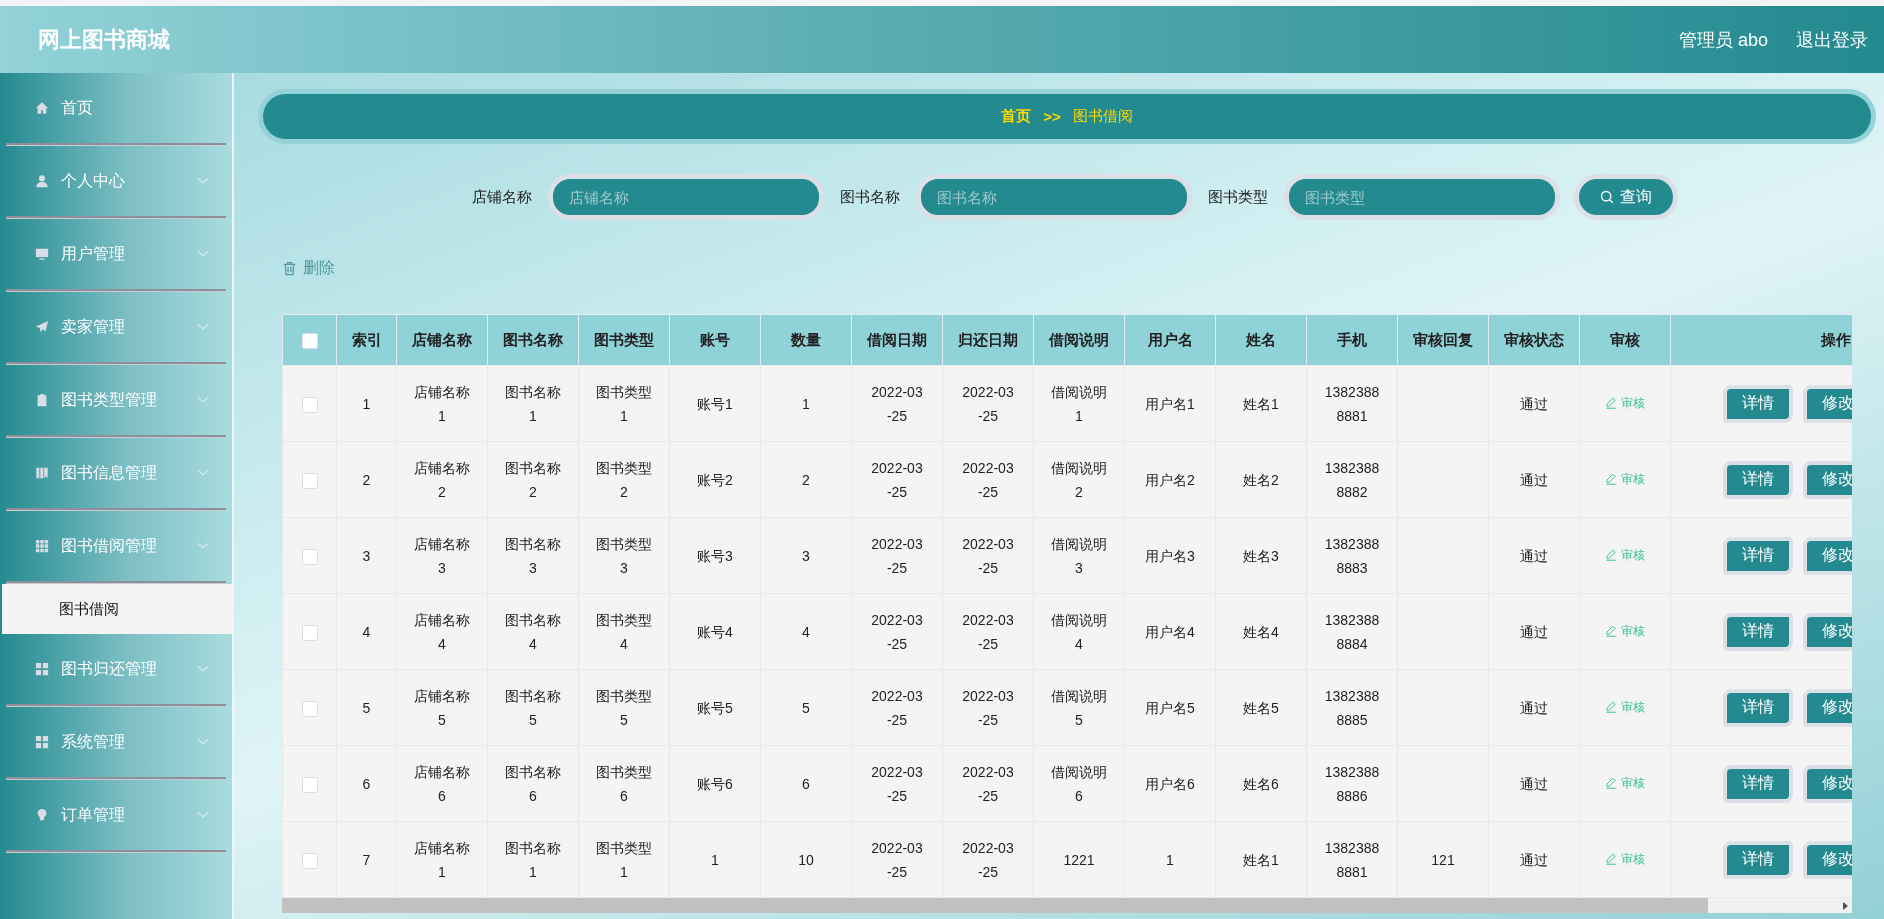 The height and width of the screenshot is (919, 1884). What do you see at coordinates (1079, 404) in the screenshot?
I see `table-cell-text: 借阅说明1` at bounding box center [1079, 404].